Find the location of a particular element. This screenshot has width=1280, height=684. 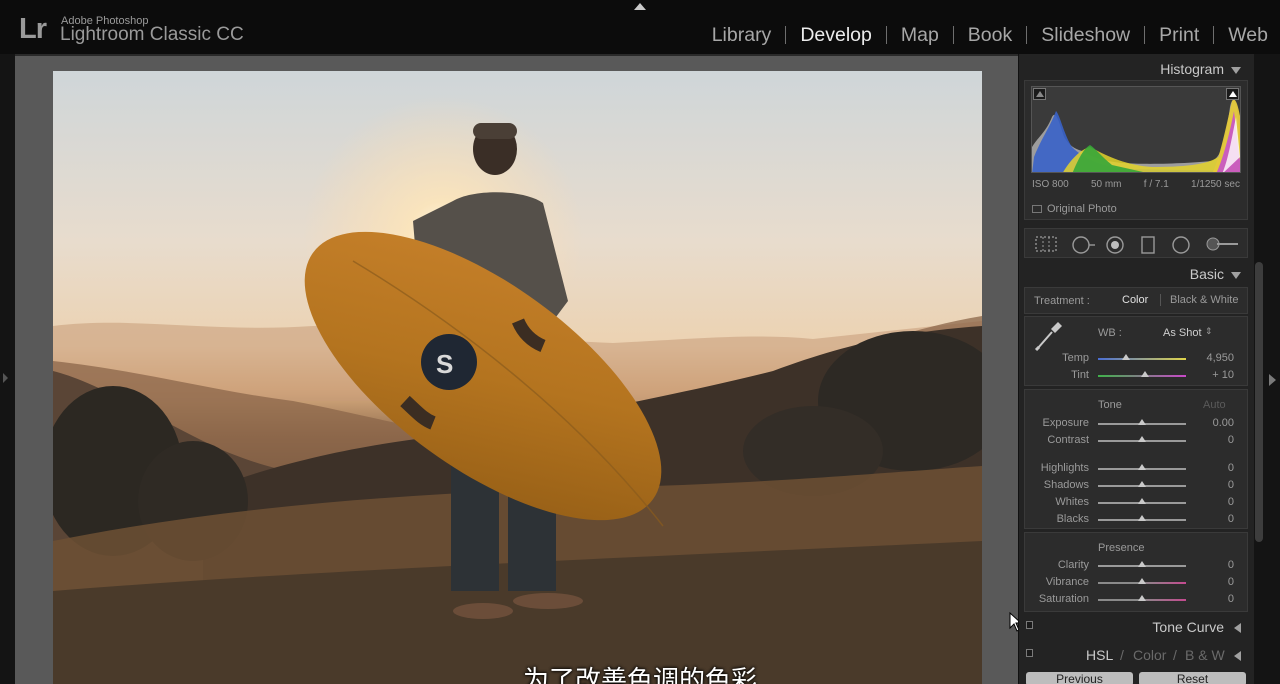

saturation-slider-thumb is located at coordinates (1142, 598).